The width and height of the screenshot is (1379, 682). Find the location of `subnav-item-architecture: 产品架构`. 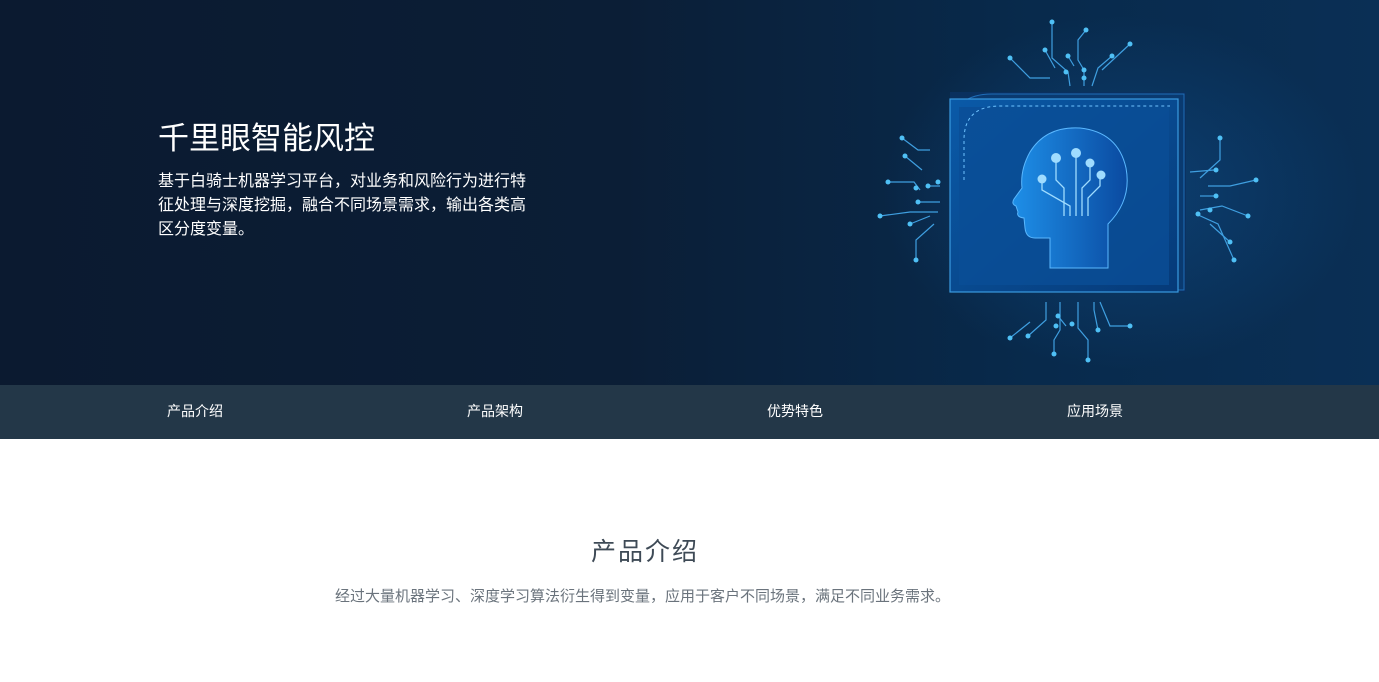

subnav-item-architecture: 产品架构 is located at coordinates (495, 412).